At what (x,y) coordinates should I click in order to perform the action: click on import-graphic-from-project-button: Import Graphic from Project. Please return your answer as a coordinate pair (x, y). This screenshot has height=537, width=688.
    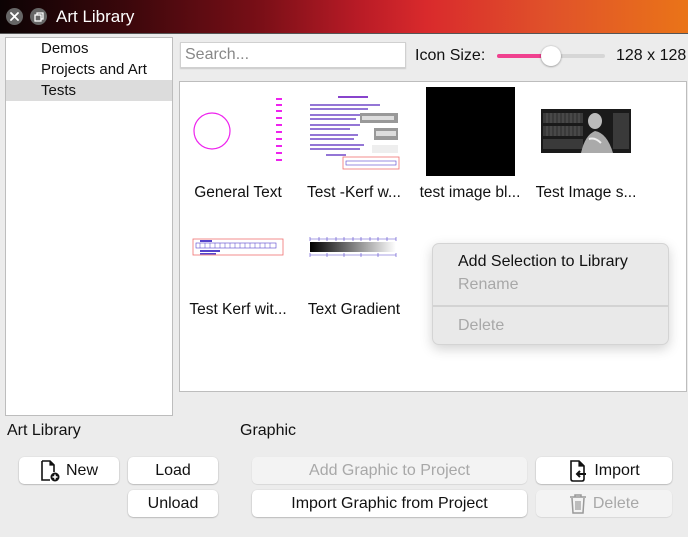
    Looking at the image, I should click on (389, 503).